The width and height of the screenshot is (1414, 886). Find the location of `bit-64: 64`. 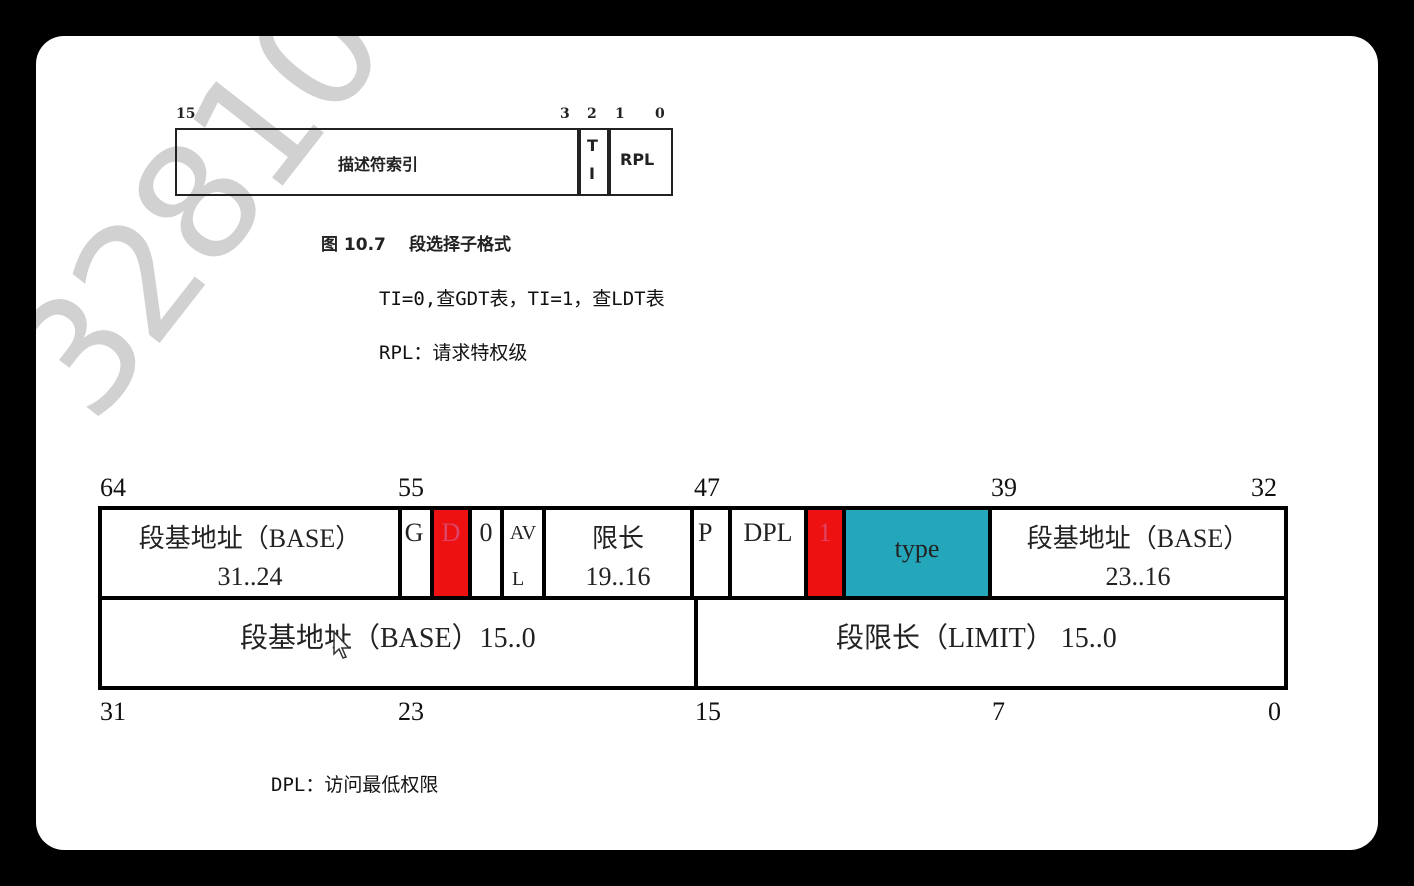

bit-64: 64 is located at coordinates (113, 487).